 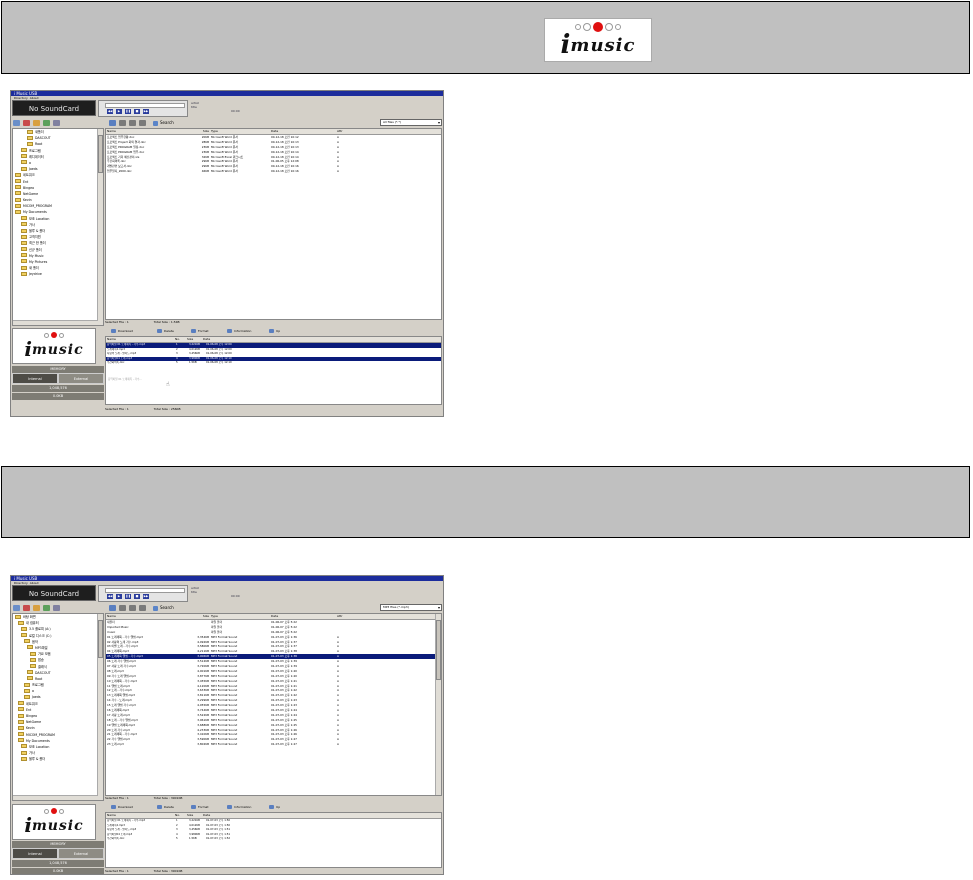 What do you see at coordinates (35, 150) in the screenshot?
I see `tree-item-label: 프로그램` at bounding box center [35, 150].